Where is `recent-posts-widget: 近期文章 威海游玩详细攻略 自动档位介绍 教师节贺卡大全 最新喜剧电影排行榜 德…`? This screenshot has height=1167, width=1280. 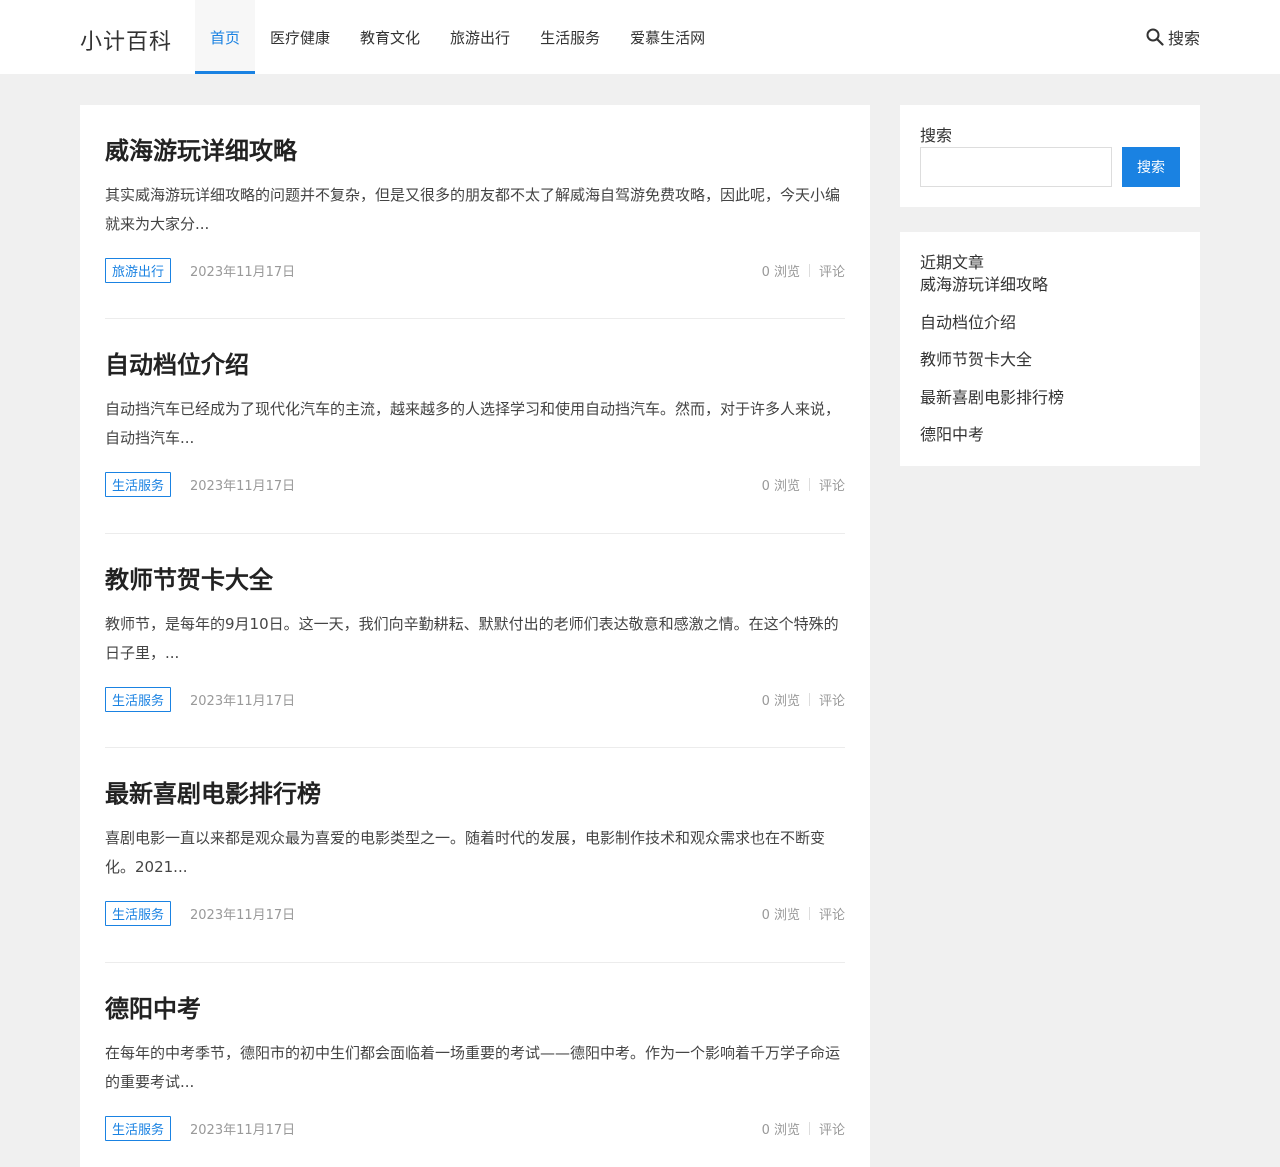
recent-posts-widget: 近期文章 威海游玩详细攻略 自动档位介绍 教师节贺卡大全 最新喜剧电影排行榜 德… is located at coordinates (1050, 349).